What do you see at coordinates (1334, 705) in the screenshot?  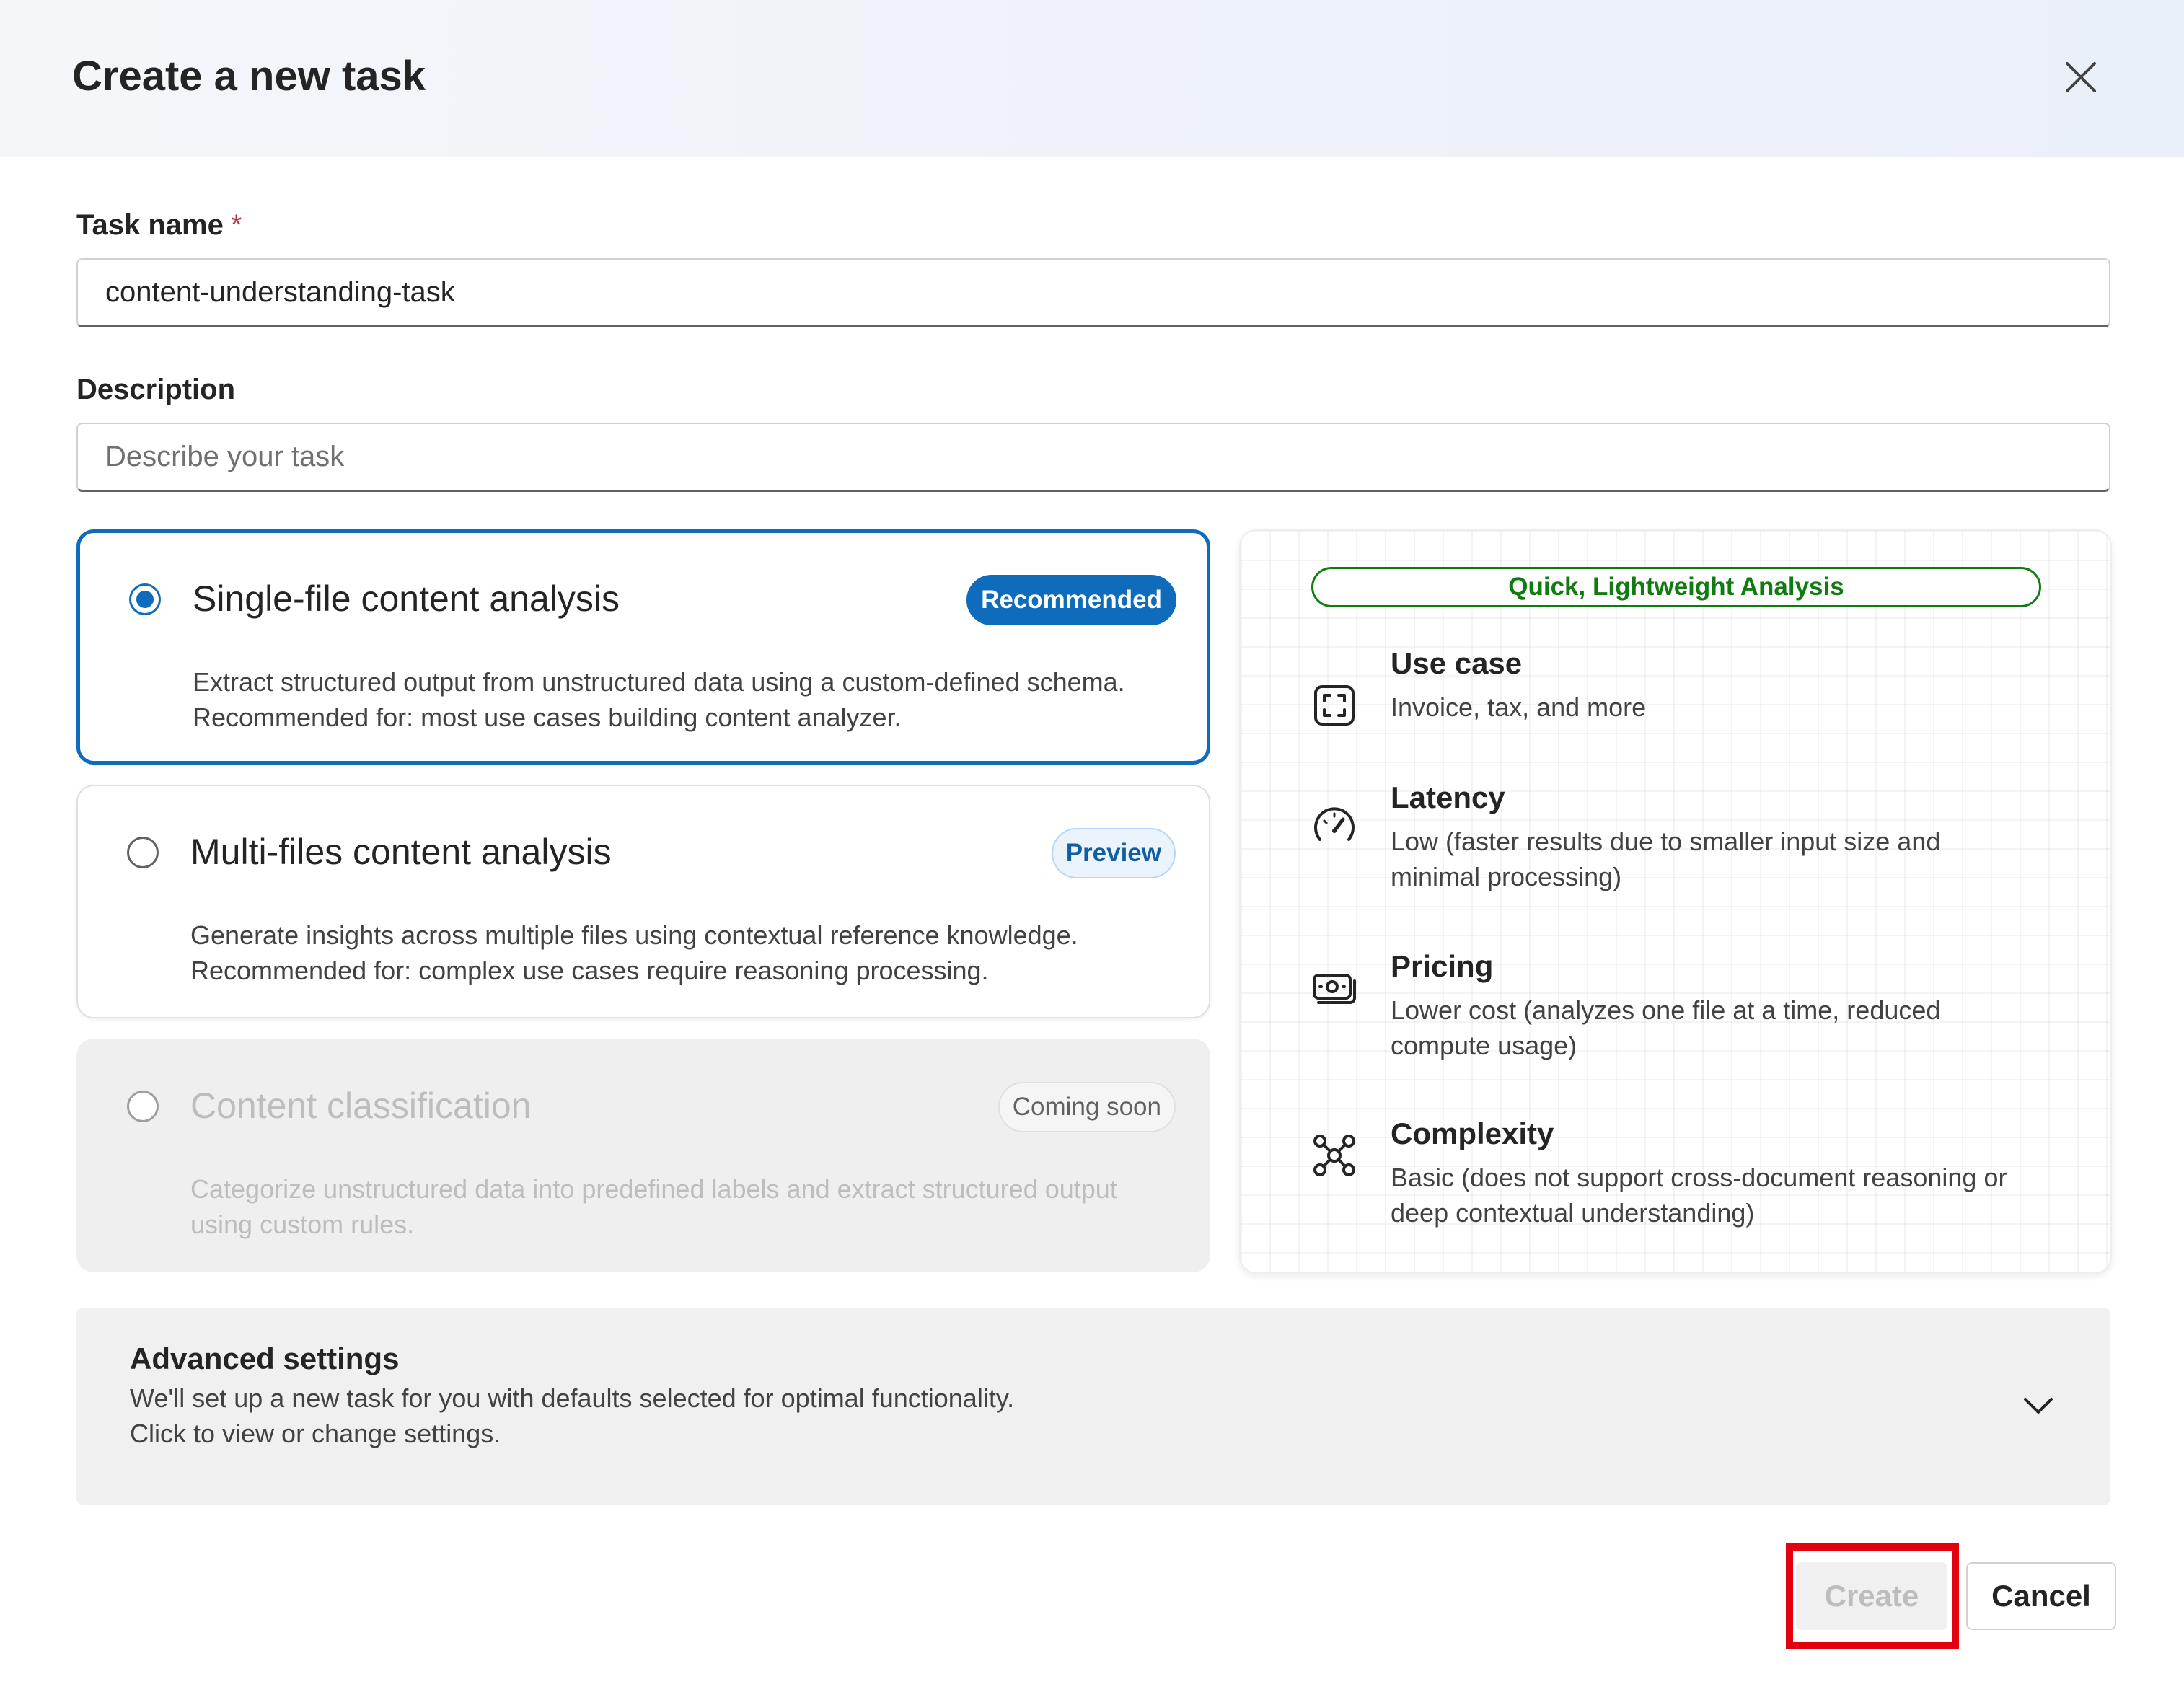 I see `scan-frame-icon` at bounding box center [1334, 705].